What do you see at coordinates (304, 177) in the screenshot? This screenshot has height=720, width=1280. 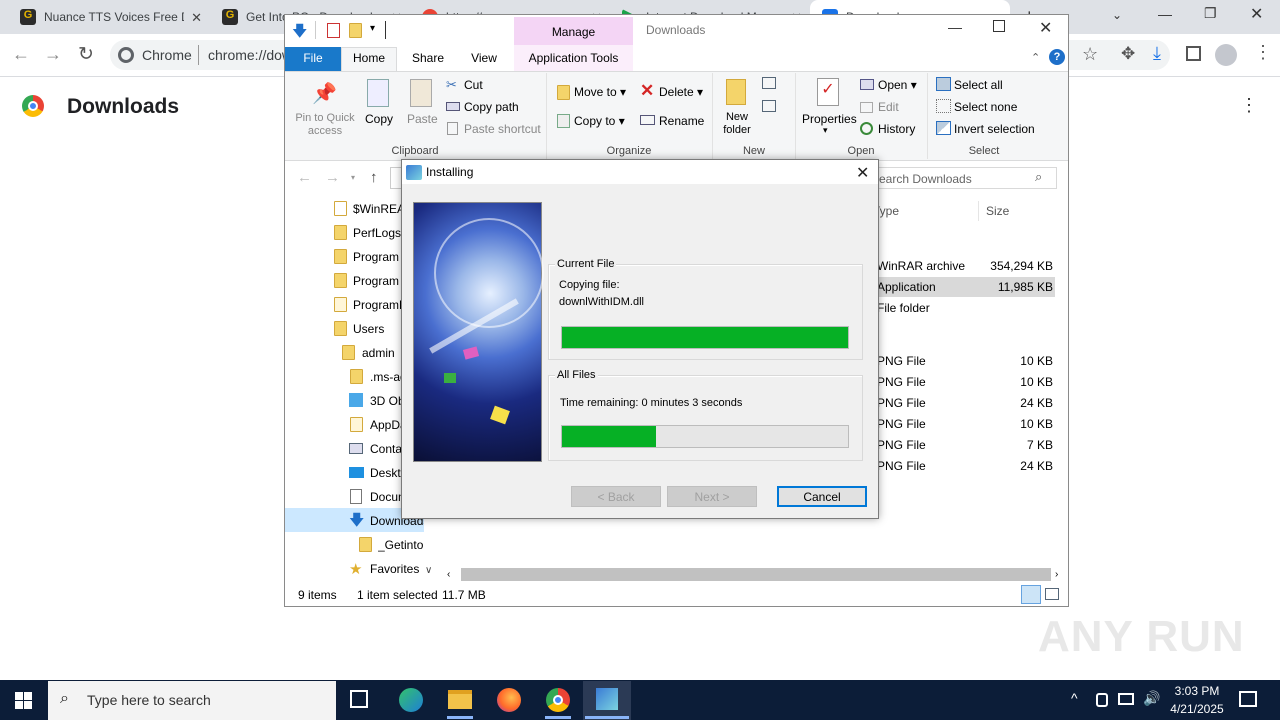 I see `nav-back-icon: ←` at bounding box center [304, 177].